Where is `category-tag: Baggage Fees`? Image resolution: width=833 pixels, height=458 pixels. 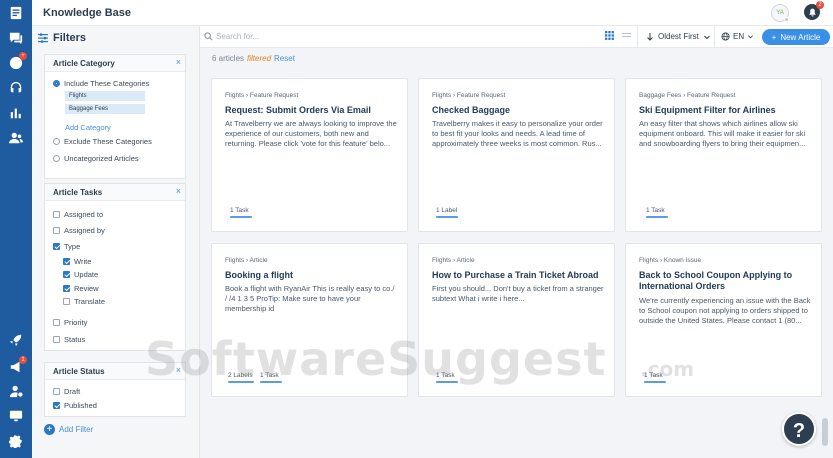
category-tag: Baggage Fees is located at coordinates (105, 109).